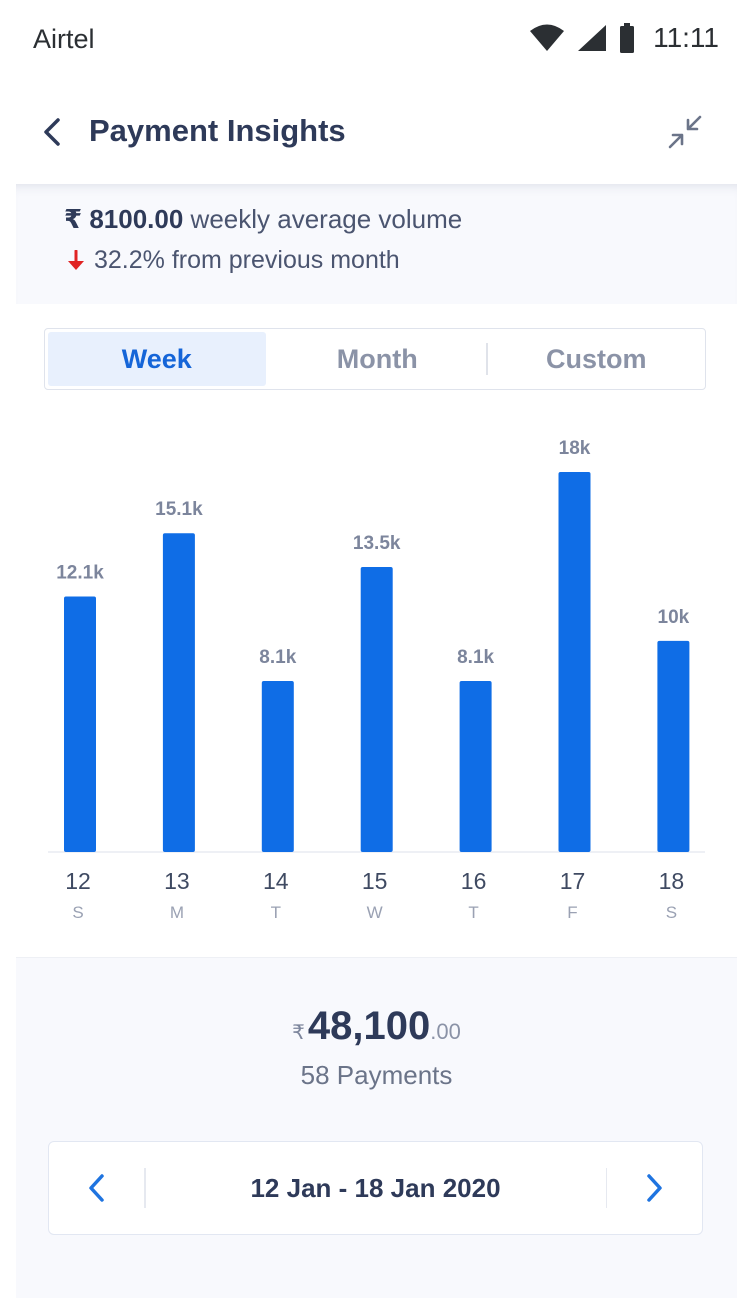 This screenshot has height=1313, width=753. Describe the element at coordinates (64, 39) in the screenshot. I see `carrier-name: Airtel` at that location.